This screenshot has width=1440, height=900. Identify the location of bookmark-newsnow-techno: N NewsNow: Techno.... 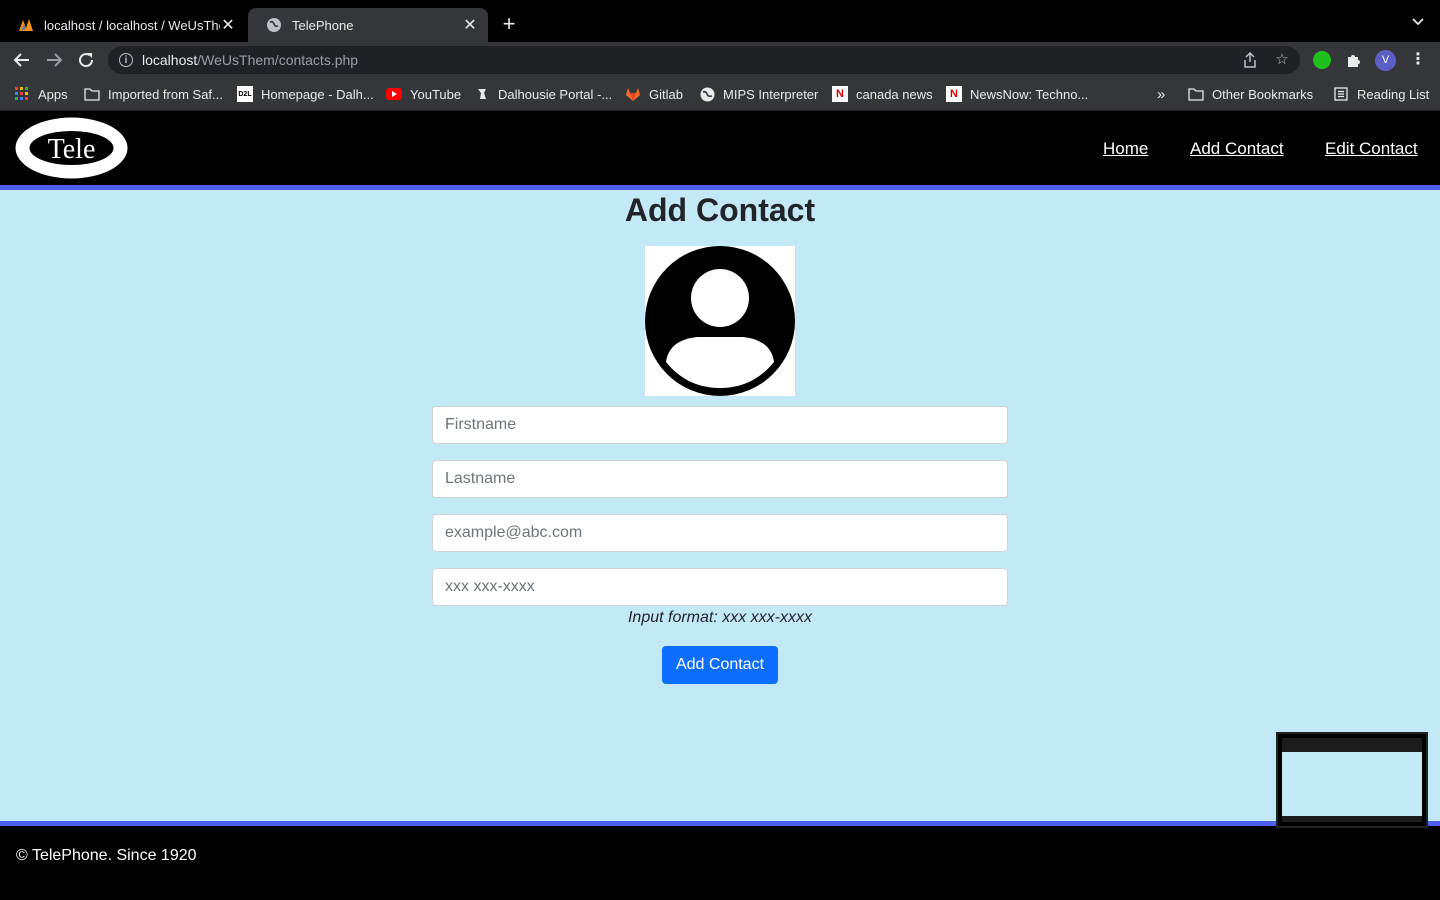
(1017, 94).